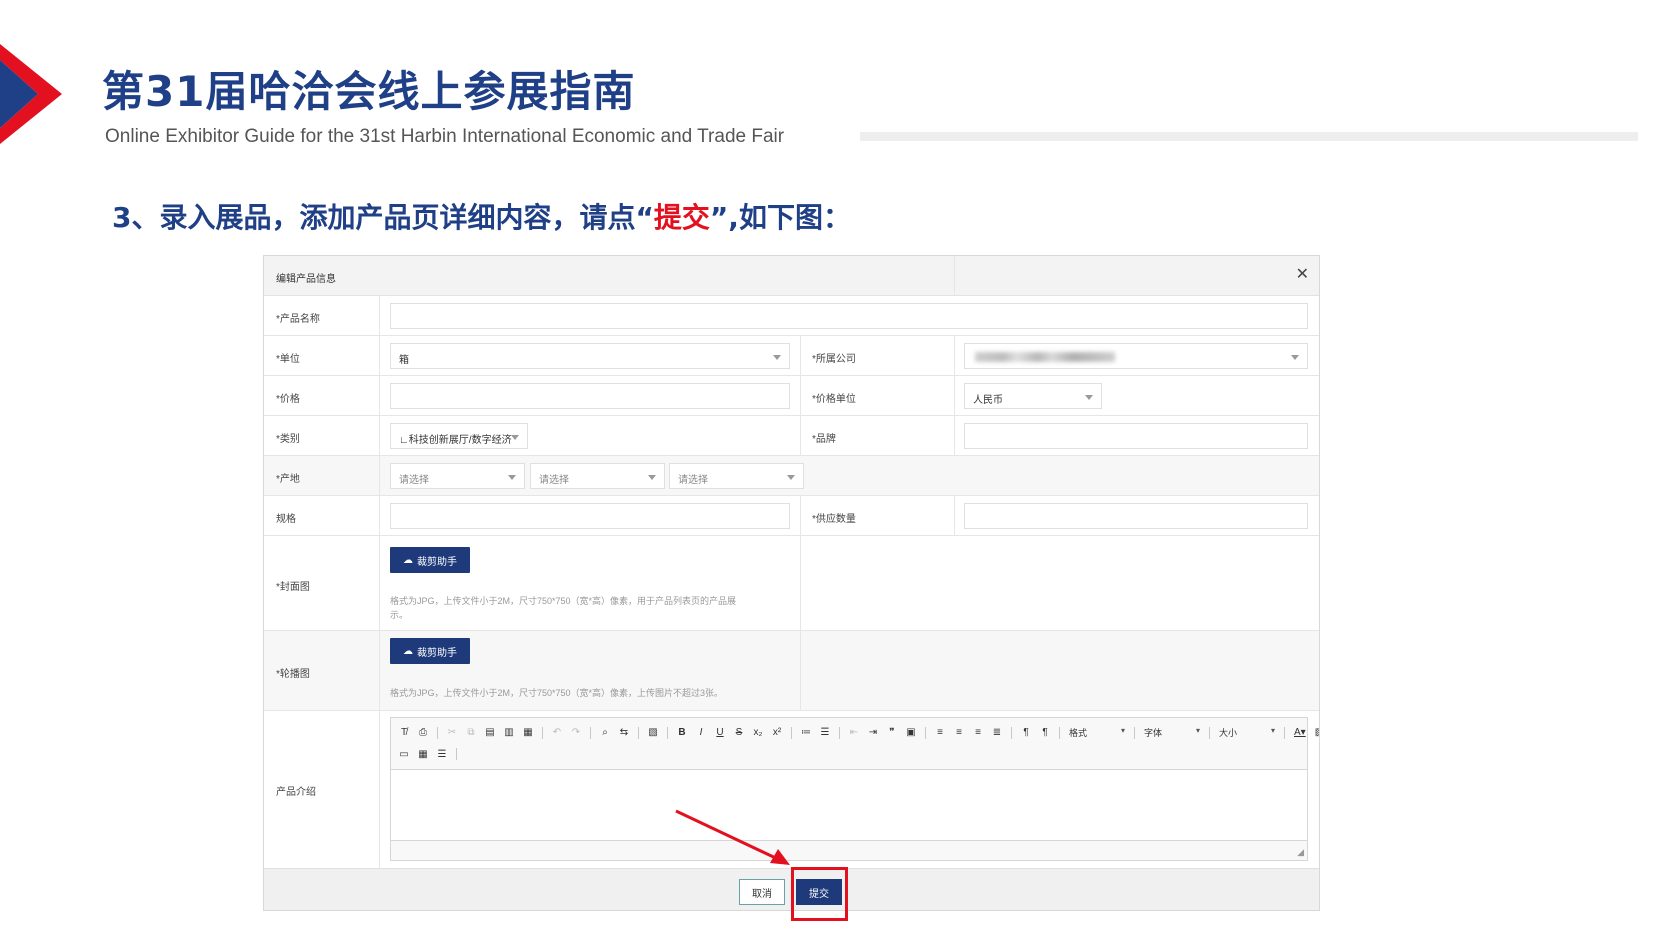 This screenshot has height=945, width=1680. What do you see at coordinates (1097, 732) in the screenshot?
I see `format-dropdown: 格式` at bounding box center [1097, 732].